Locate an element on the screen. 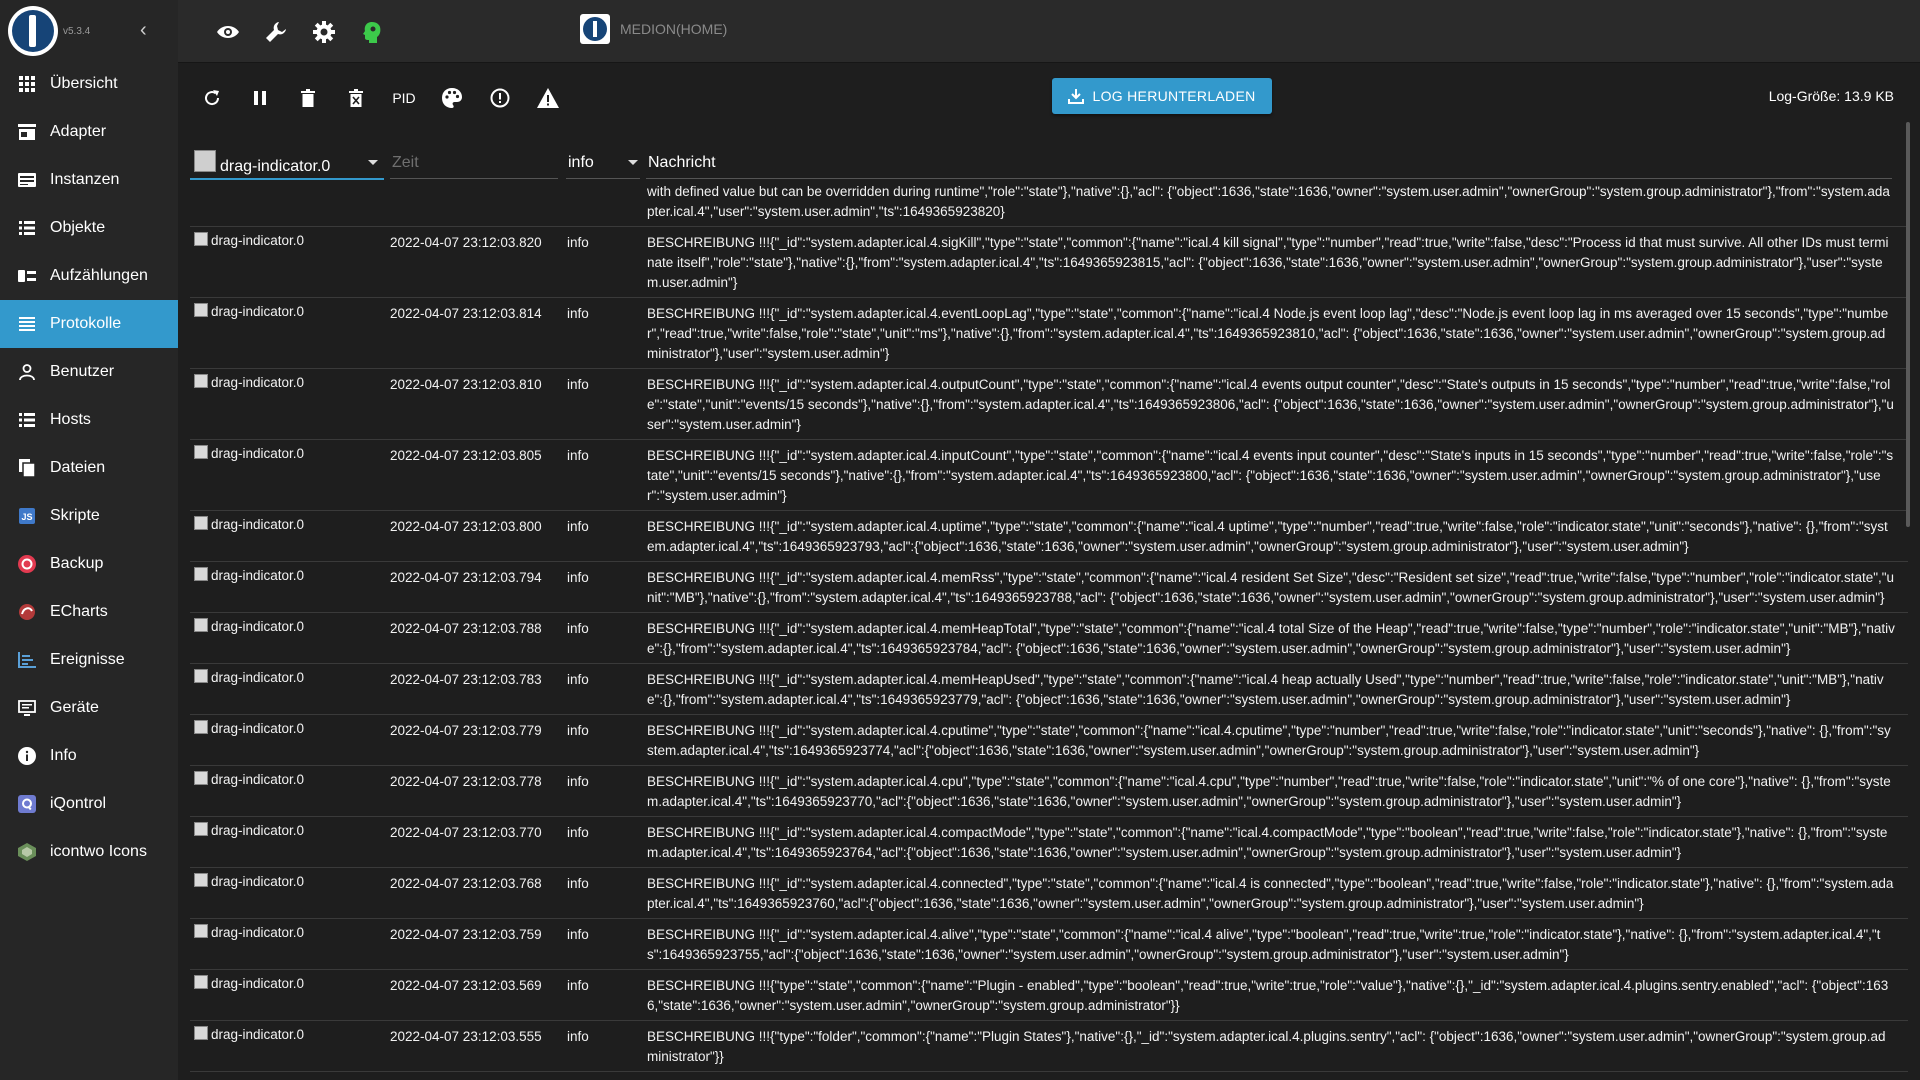  list-icon is located at coordinates (27, 228).